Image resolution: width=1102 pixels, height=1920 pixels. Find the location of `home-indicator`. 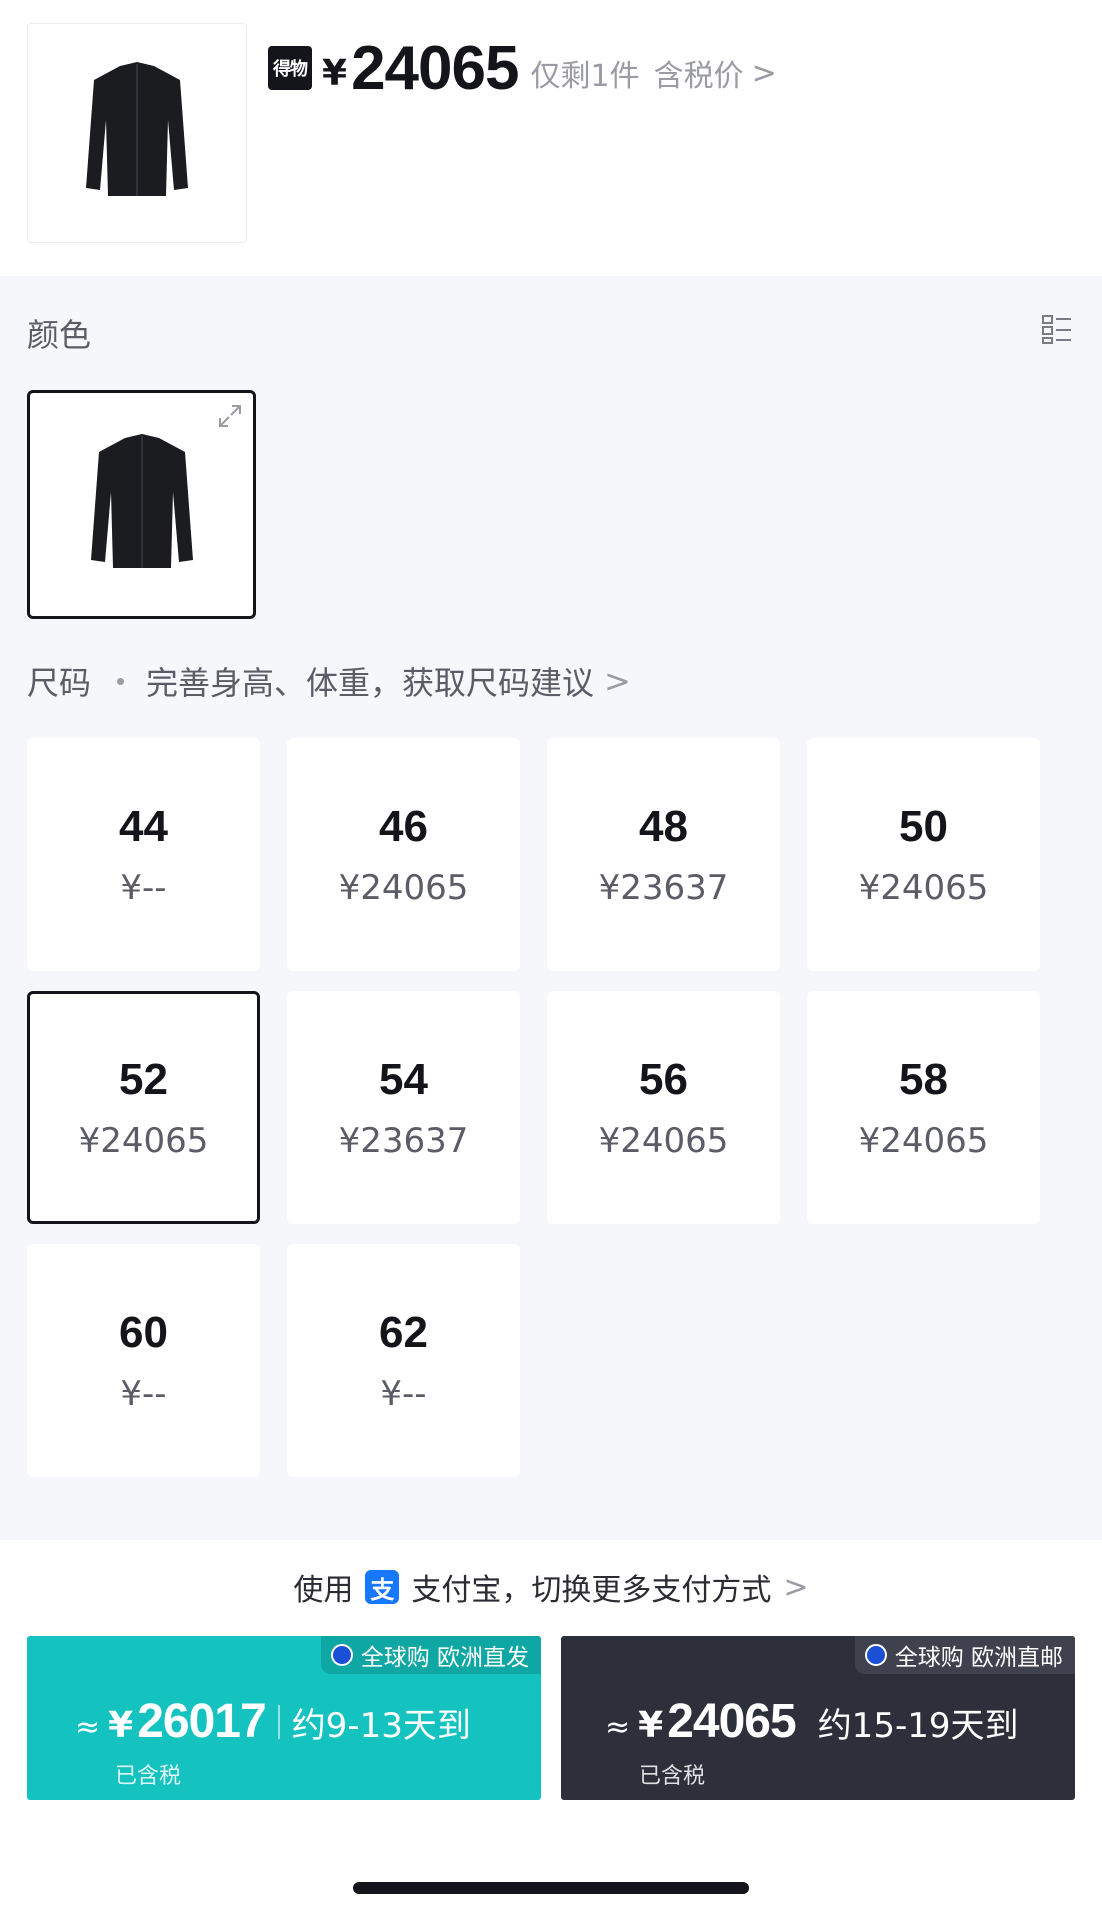

home-indicator is located at coordinates (551, 1888).